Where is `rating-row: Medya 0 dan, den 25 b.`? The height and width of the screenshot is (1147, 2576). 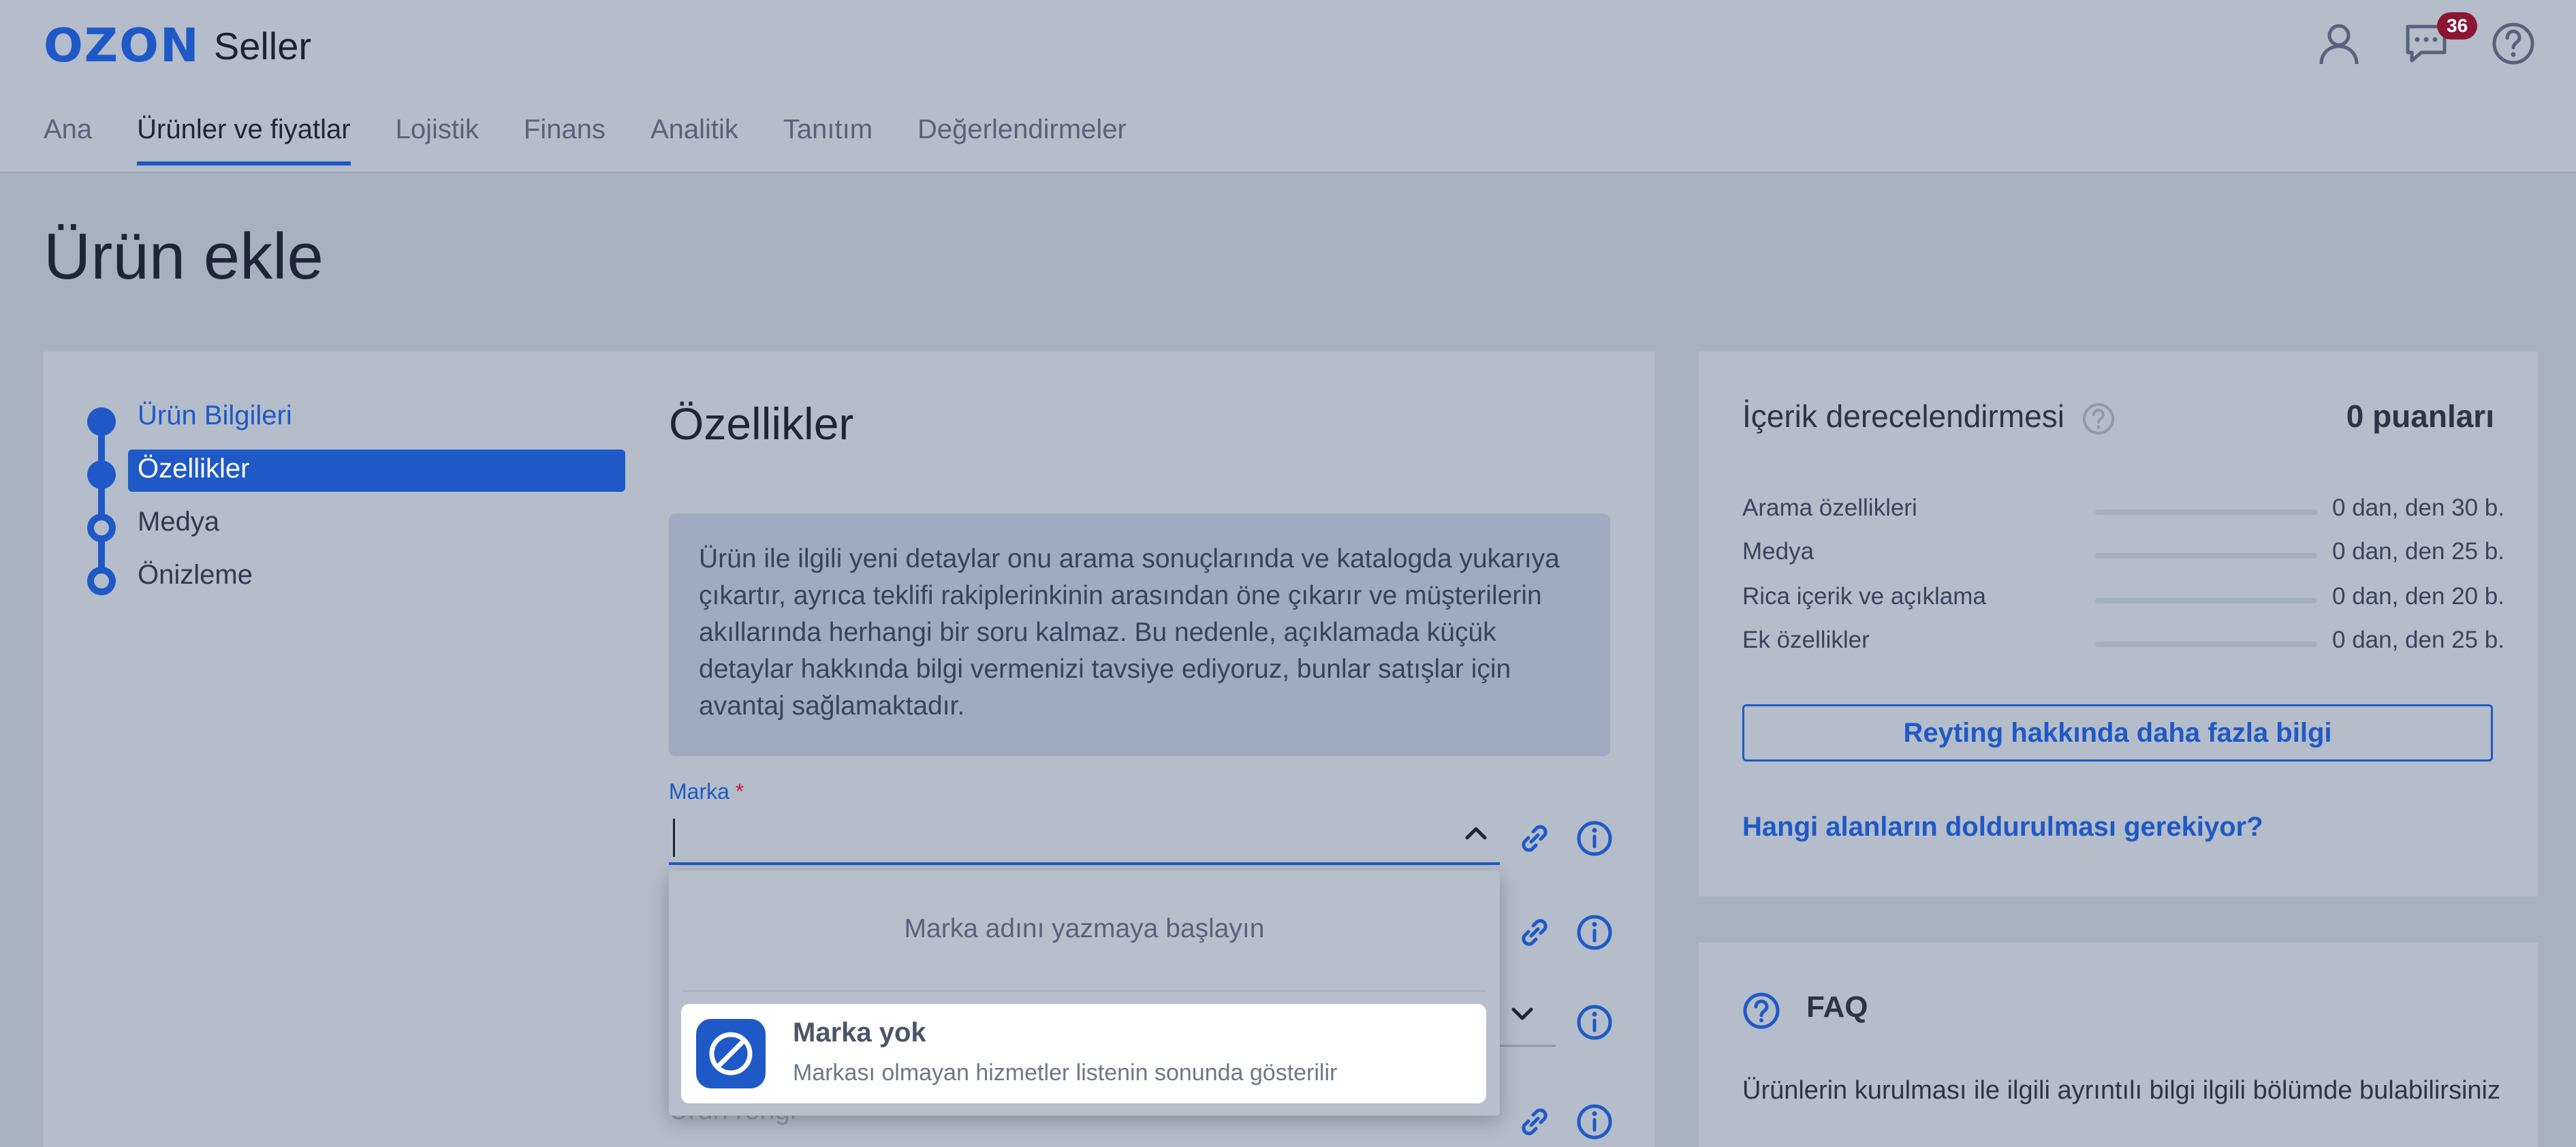 rating-row: Medya 0 dan, den 25 b. is located at coordinates (2130, 554).